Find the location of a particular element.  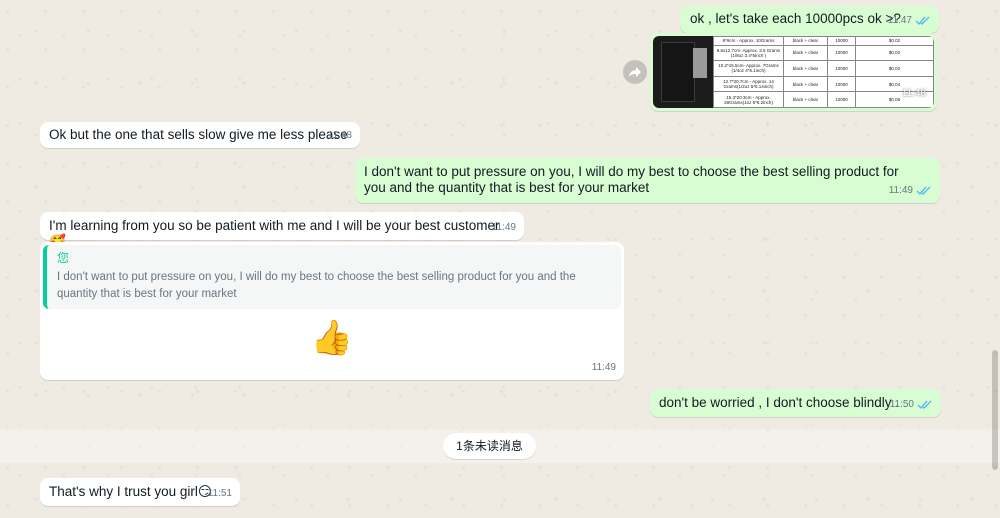

thumbs-up-emoji: 👍 is located at coordinates (332, 338).